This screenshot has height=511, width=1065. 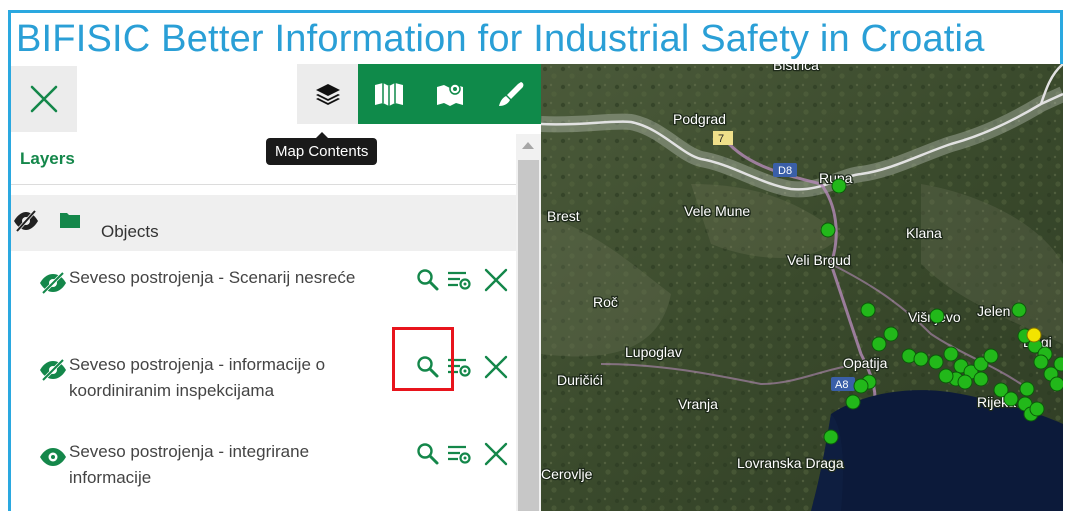 I want to click on close-icon, so click(x=44, y=99).